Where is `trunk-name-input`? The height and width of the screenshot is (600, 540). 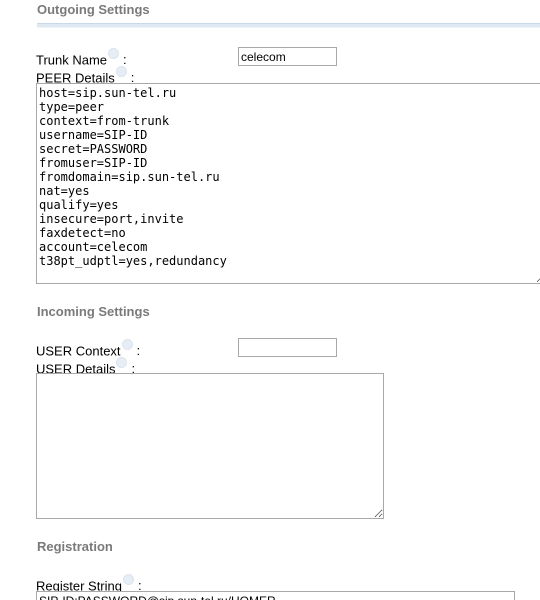
trunk-name-input is located at coordinates (287, 56).